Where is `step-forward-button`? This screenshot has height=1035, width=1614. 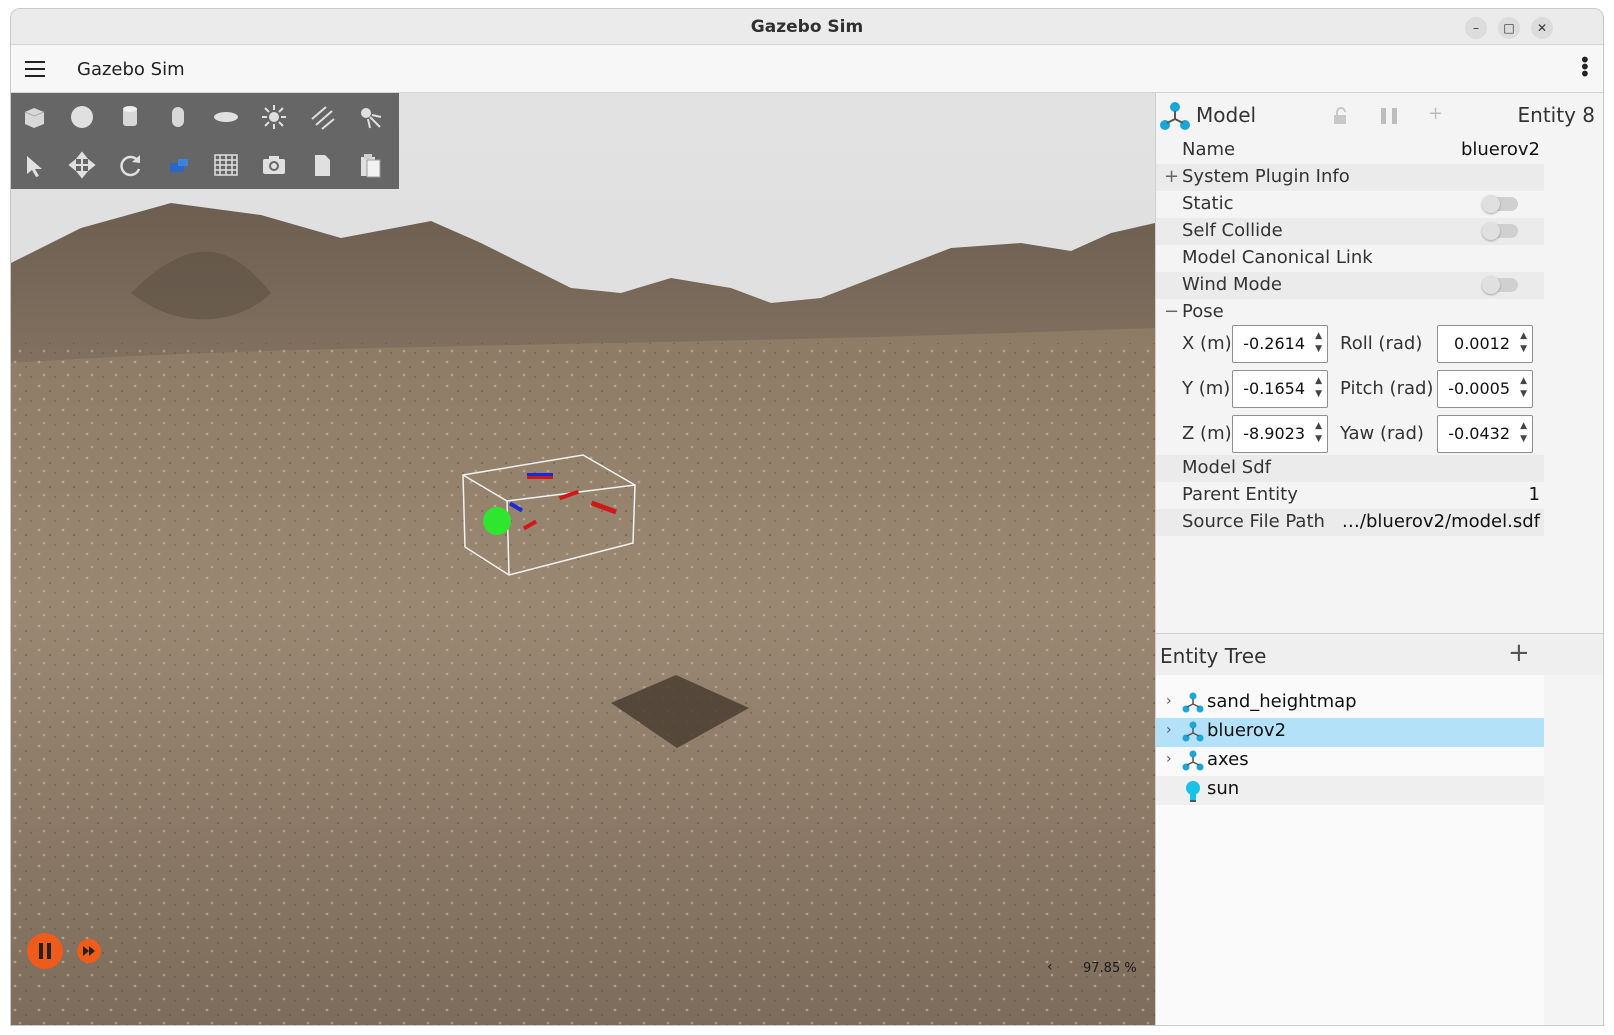 step-forward-button is located at coordinates (89, 951).